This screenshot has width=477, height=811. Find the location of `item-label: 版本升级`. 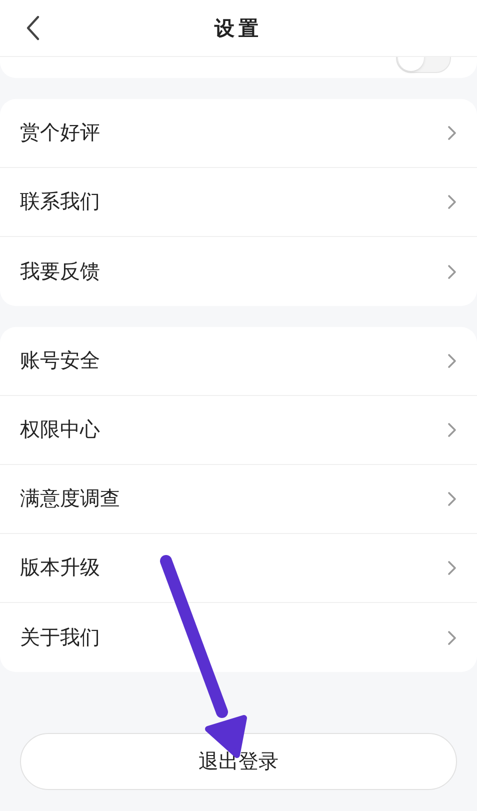

item-label: 版本升级 is located at coordinates (60, 568).